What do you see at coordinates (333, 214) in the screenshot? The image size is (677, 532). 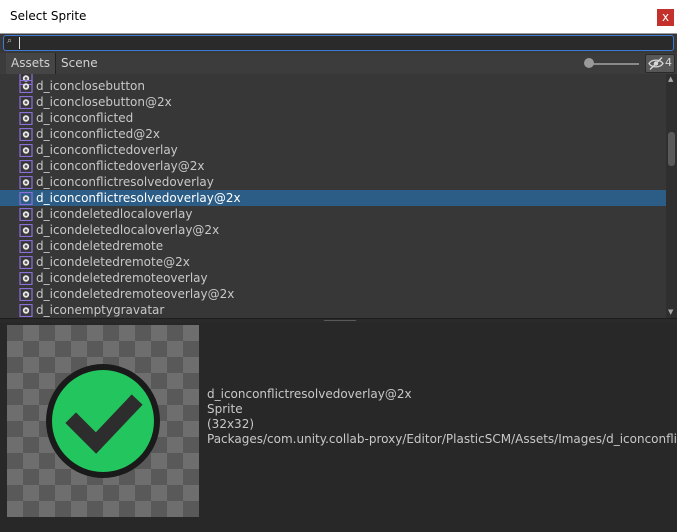 I see `list-item: d_icondeletedlocaloverlay` at bounding box center [333, 214].